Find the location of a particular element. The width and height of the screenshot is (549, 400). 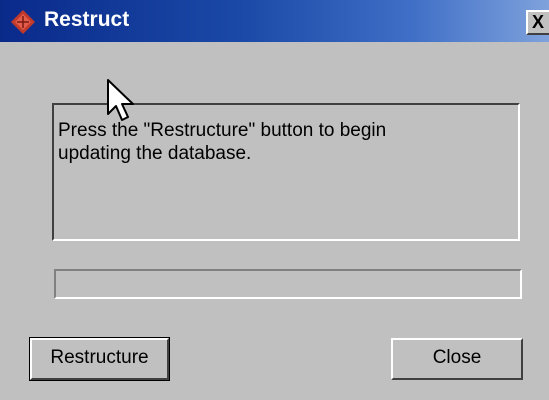

title-bar: Restruct X is located at coordinates (274, 21).